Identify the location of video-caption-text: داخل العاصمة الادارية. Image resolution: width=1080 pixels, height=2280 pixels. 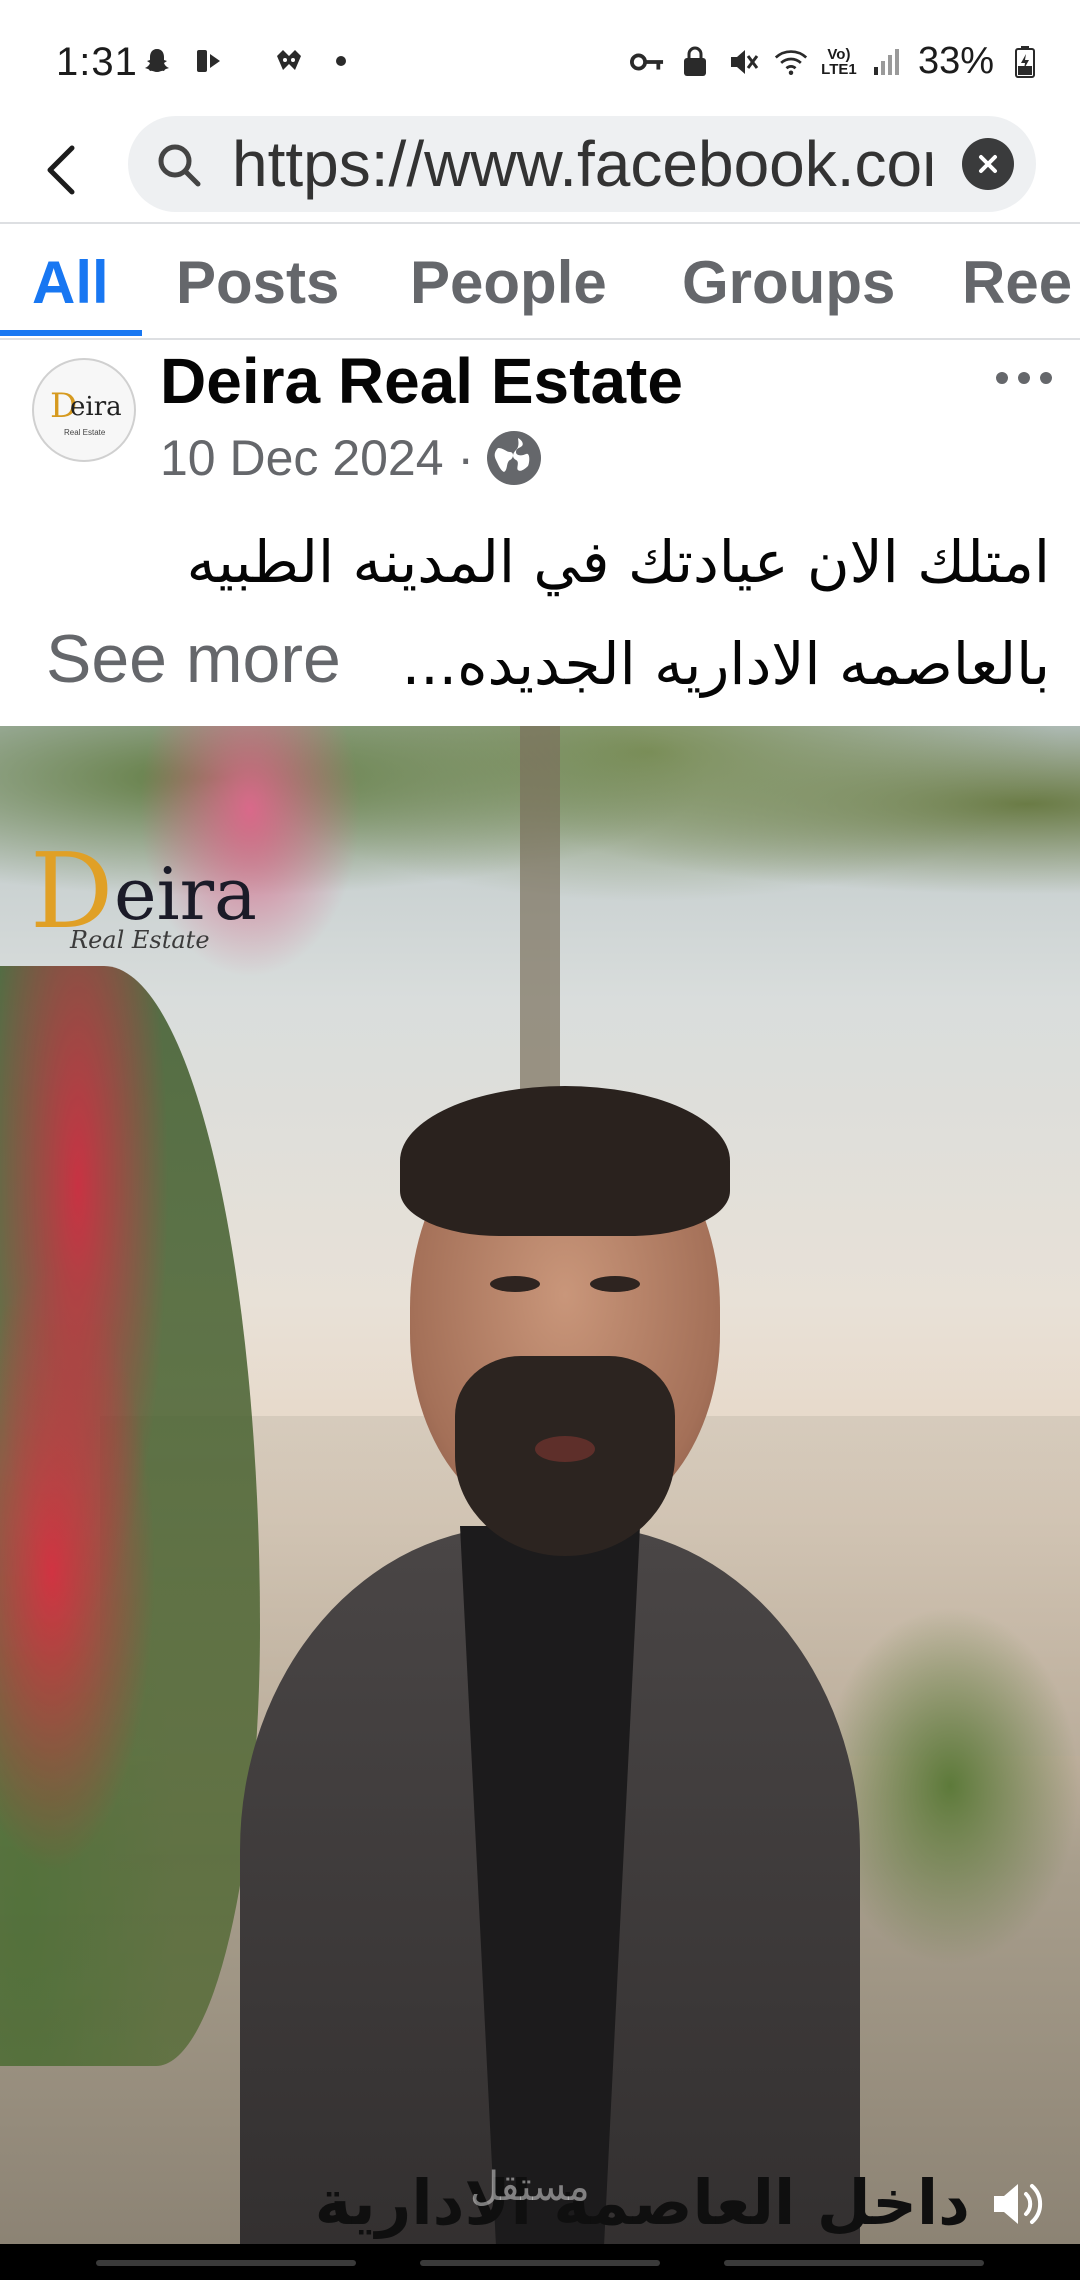
(642, 2202).